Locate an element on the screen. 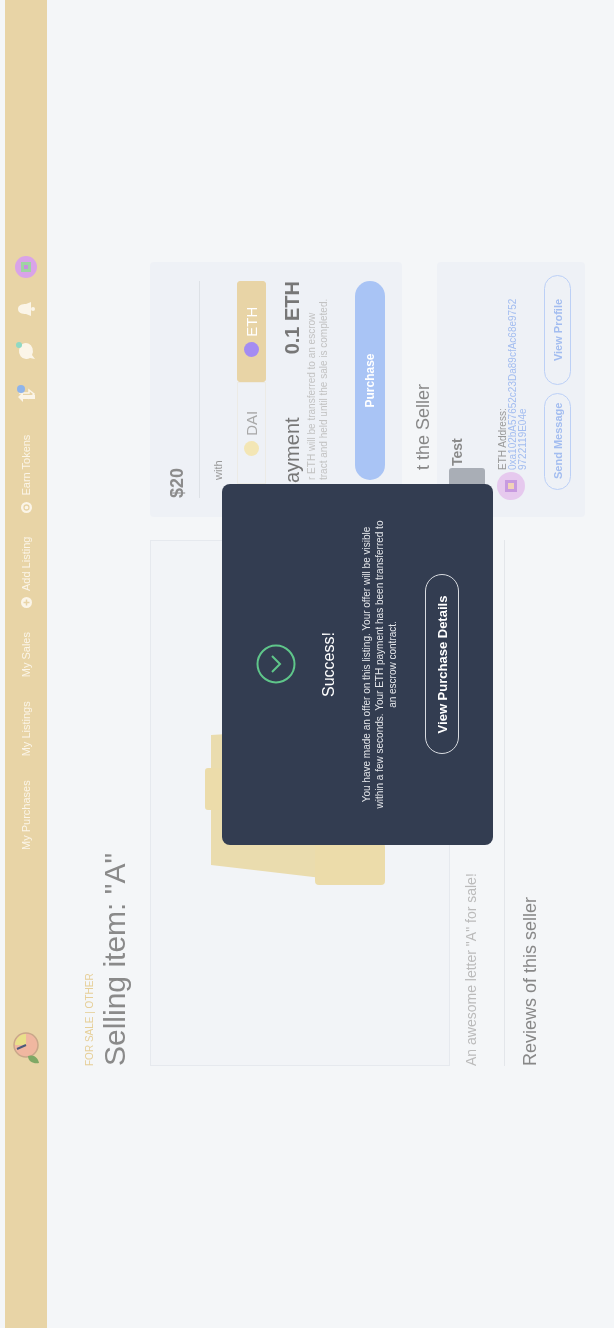 The height and width of the screenshot is (1328, 614). listing-title: Selling item: "A" is located at coordinates (115, 958).